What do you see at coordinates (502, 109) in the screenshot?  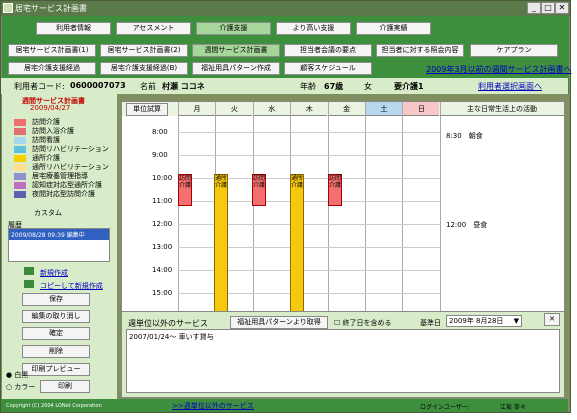 I see `life-activity-header: 主な日常生活上の活動` at bounding box center [502, 109].